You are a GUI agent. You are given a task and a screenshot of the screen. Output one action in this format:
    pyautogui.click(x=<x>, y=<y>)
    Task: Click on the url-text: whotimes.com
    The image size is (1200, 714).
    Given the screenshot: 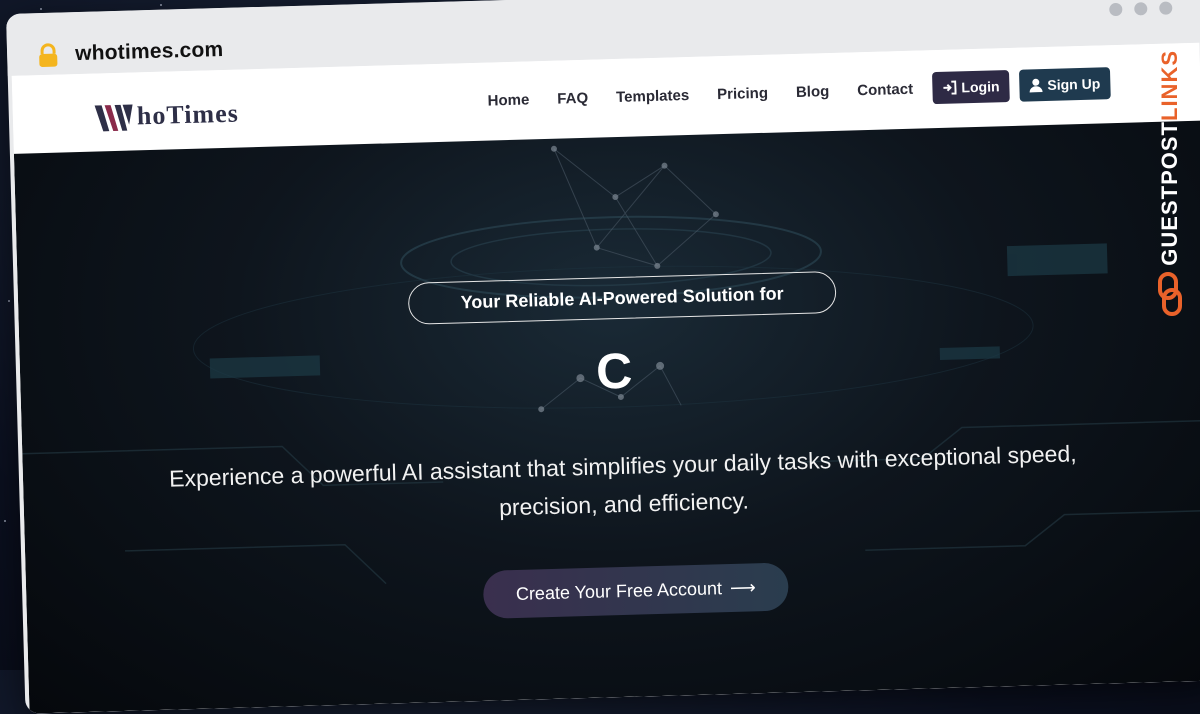 What is the action you would take?
    pyautogui.click(x=149, y=52)
    